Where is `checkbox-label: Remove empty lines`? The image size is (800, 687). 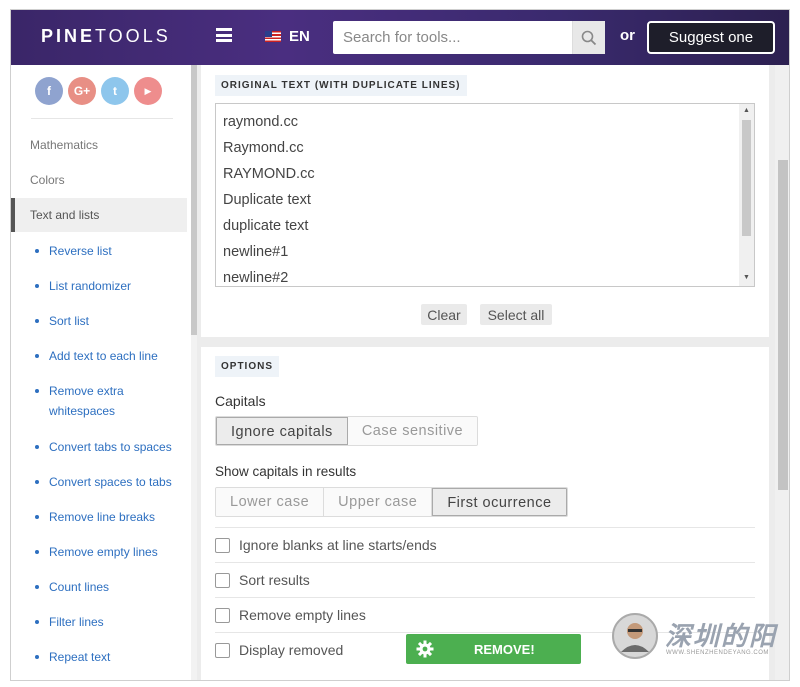 checkbox-label: Remove empty lines is located at coordinates (302, 615).